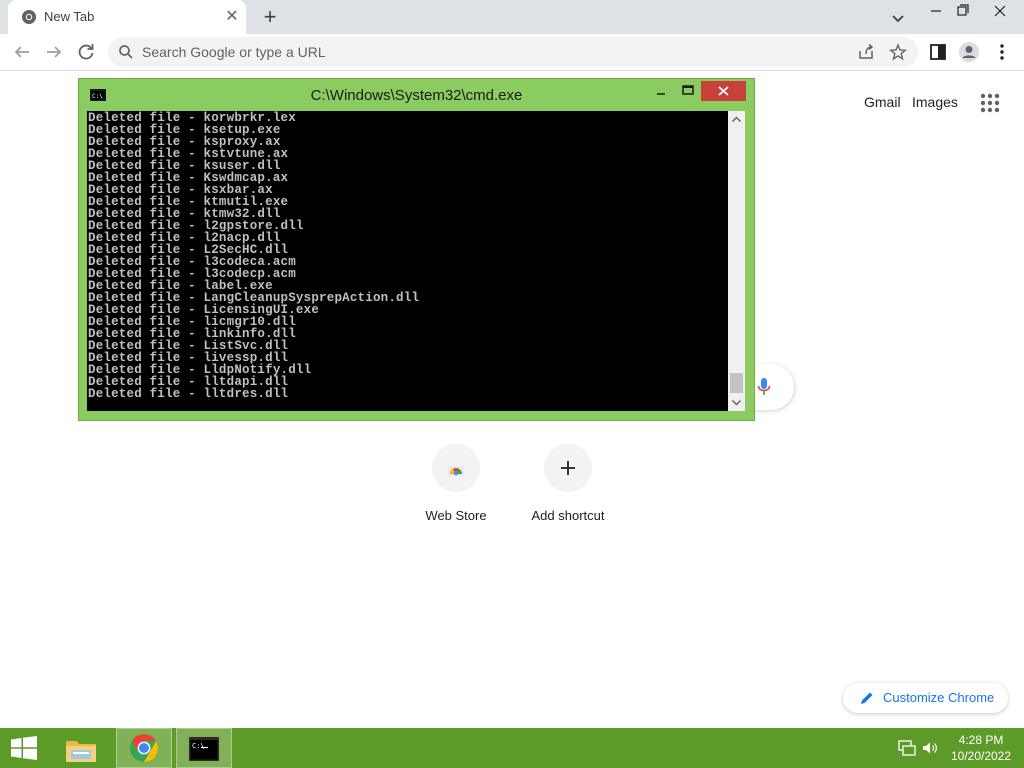  Describe the element at coordinates (188, 394) in the screenshot. I see `console-line: Deleted file - lltdres.dll` at that location.